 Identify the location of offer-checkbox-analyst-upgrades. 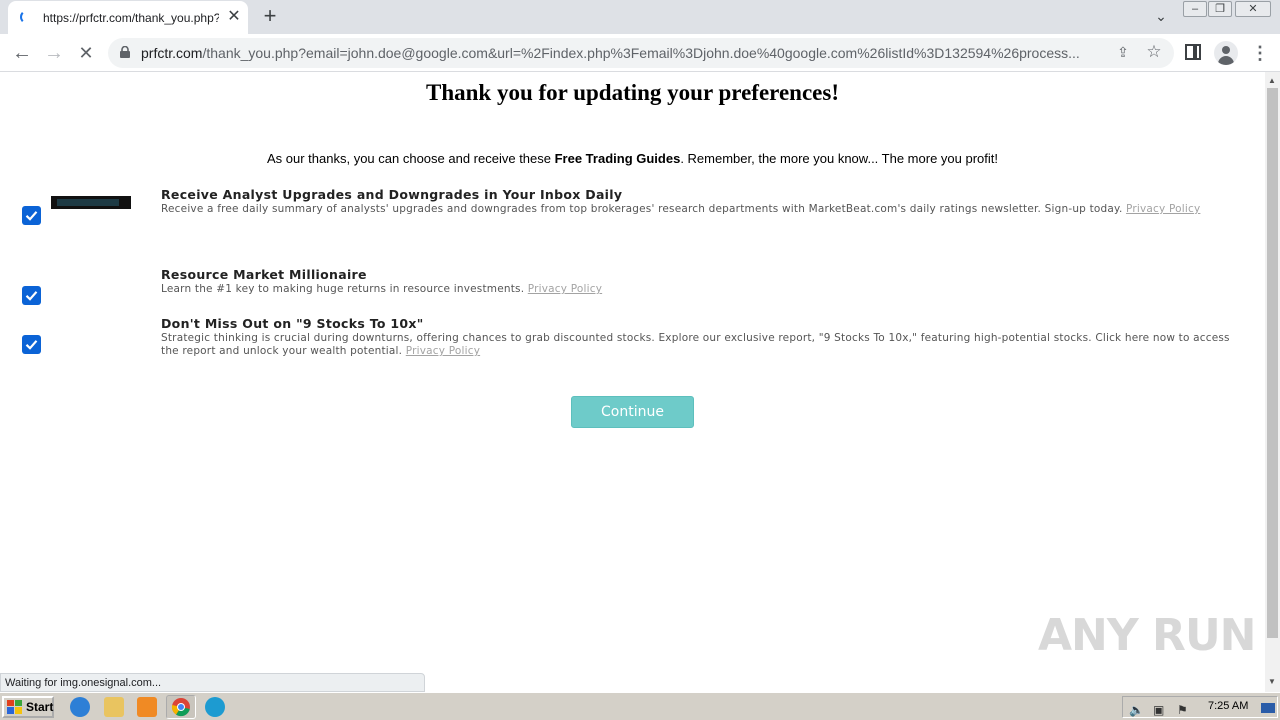
(31, 215).